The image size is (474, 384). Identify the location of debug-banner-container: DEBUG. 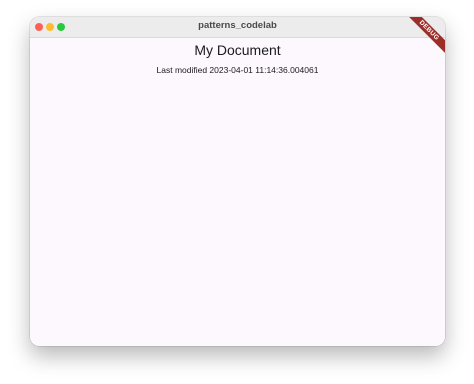
(423, 39).